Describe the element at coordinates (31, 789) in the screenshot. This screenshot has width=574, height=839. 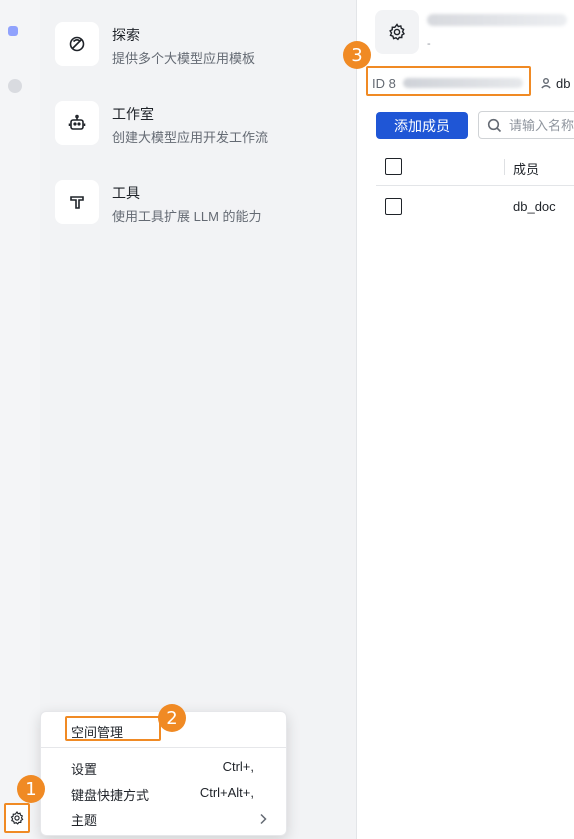
I see `step-badge-1: 1` at that location.